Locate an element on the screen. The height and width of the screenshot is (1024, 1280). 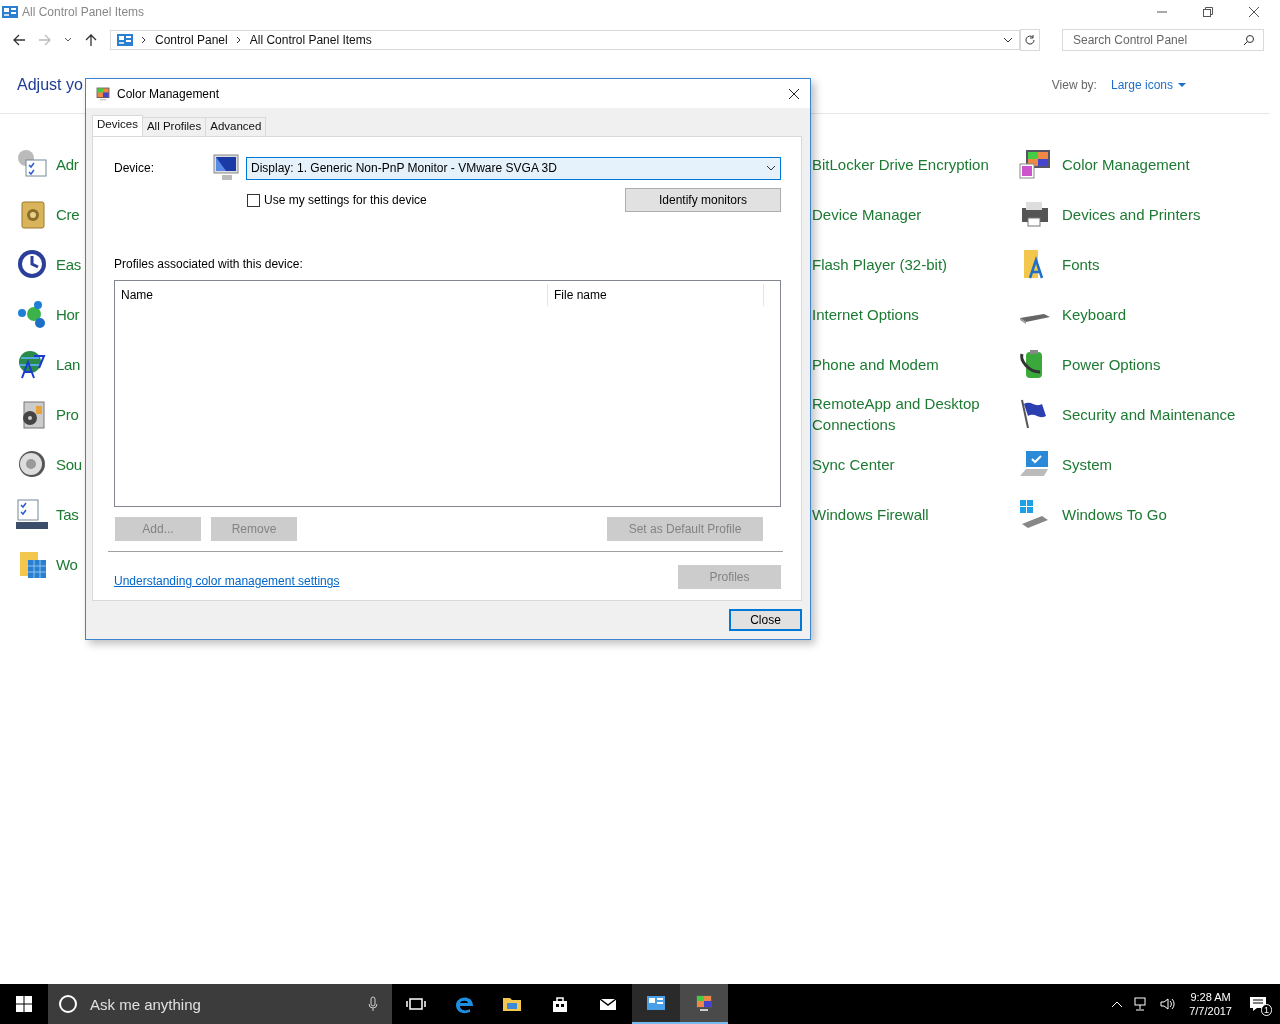
control-panel-item: Devices and Printers is located at coordinates (1131, 214).